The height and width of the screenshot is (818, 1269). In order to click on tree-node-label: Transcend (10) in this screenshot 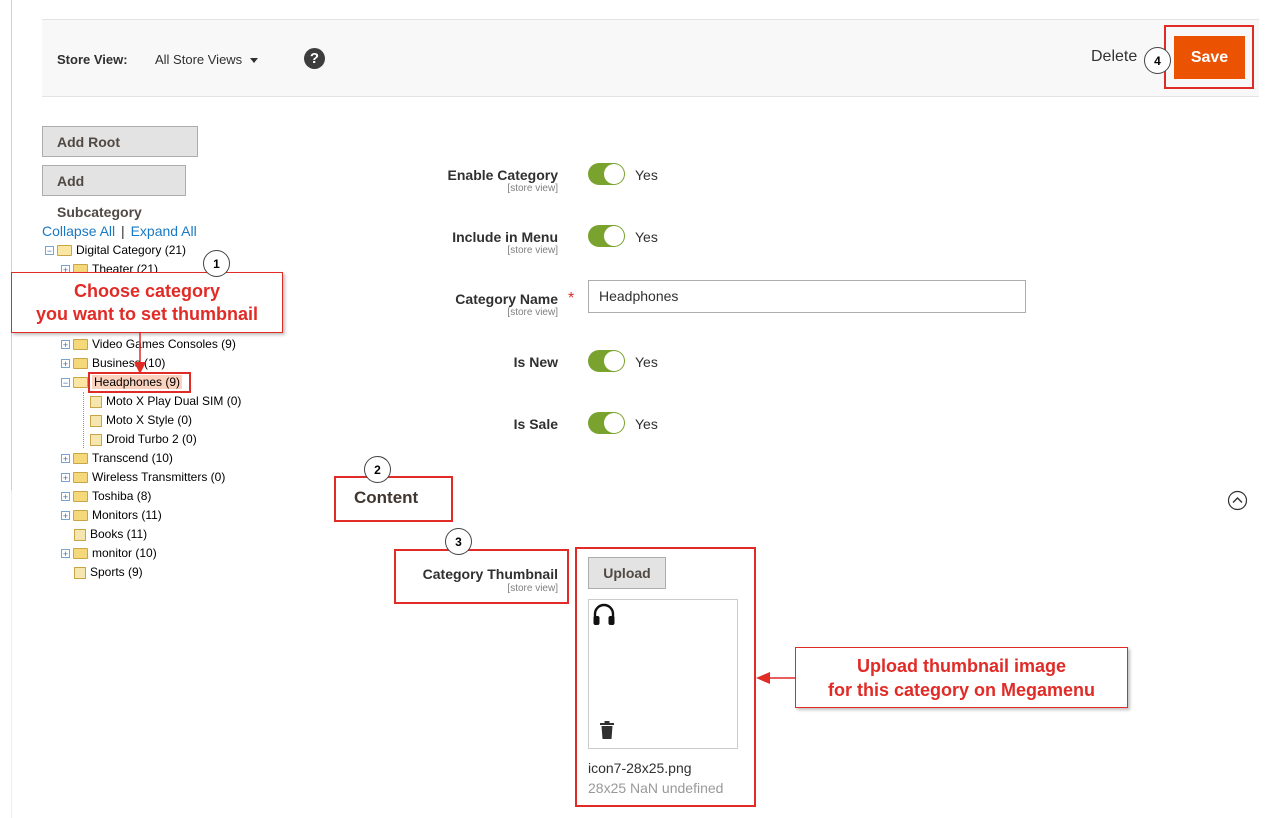, I will do `click(132, 458)`.